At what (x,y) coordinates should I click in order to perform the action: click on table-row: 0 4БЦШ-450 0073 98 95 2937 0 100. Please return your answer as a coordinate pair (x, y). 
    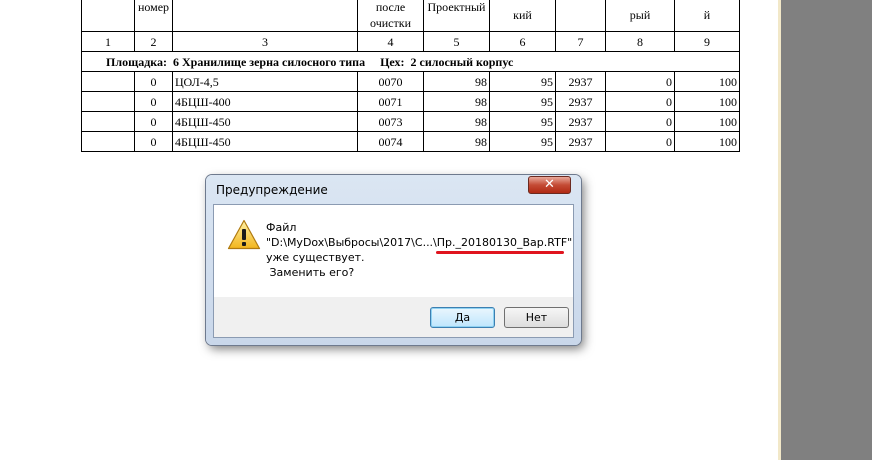
    Looking at the image, I should click on (410, 121).